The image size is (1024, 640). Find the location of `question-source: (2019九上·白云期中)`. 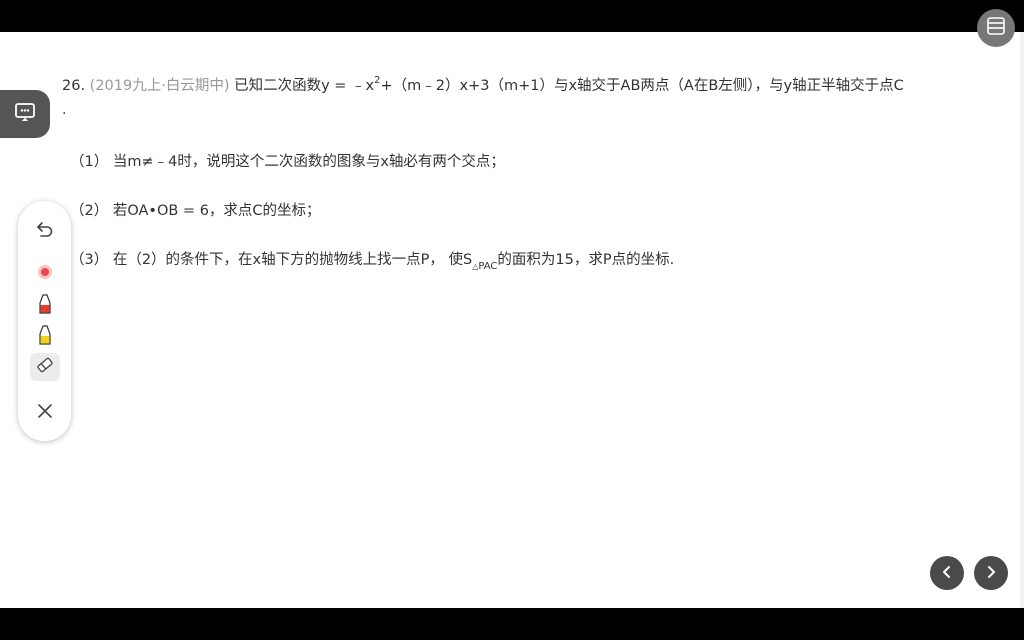

question-source: (2019九上·白云期中) is located at coordinates (160, 86).